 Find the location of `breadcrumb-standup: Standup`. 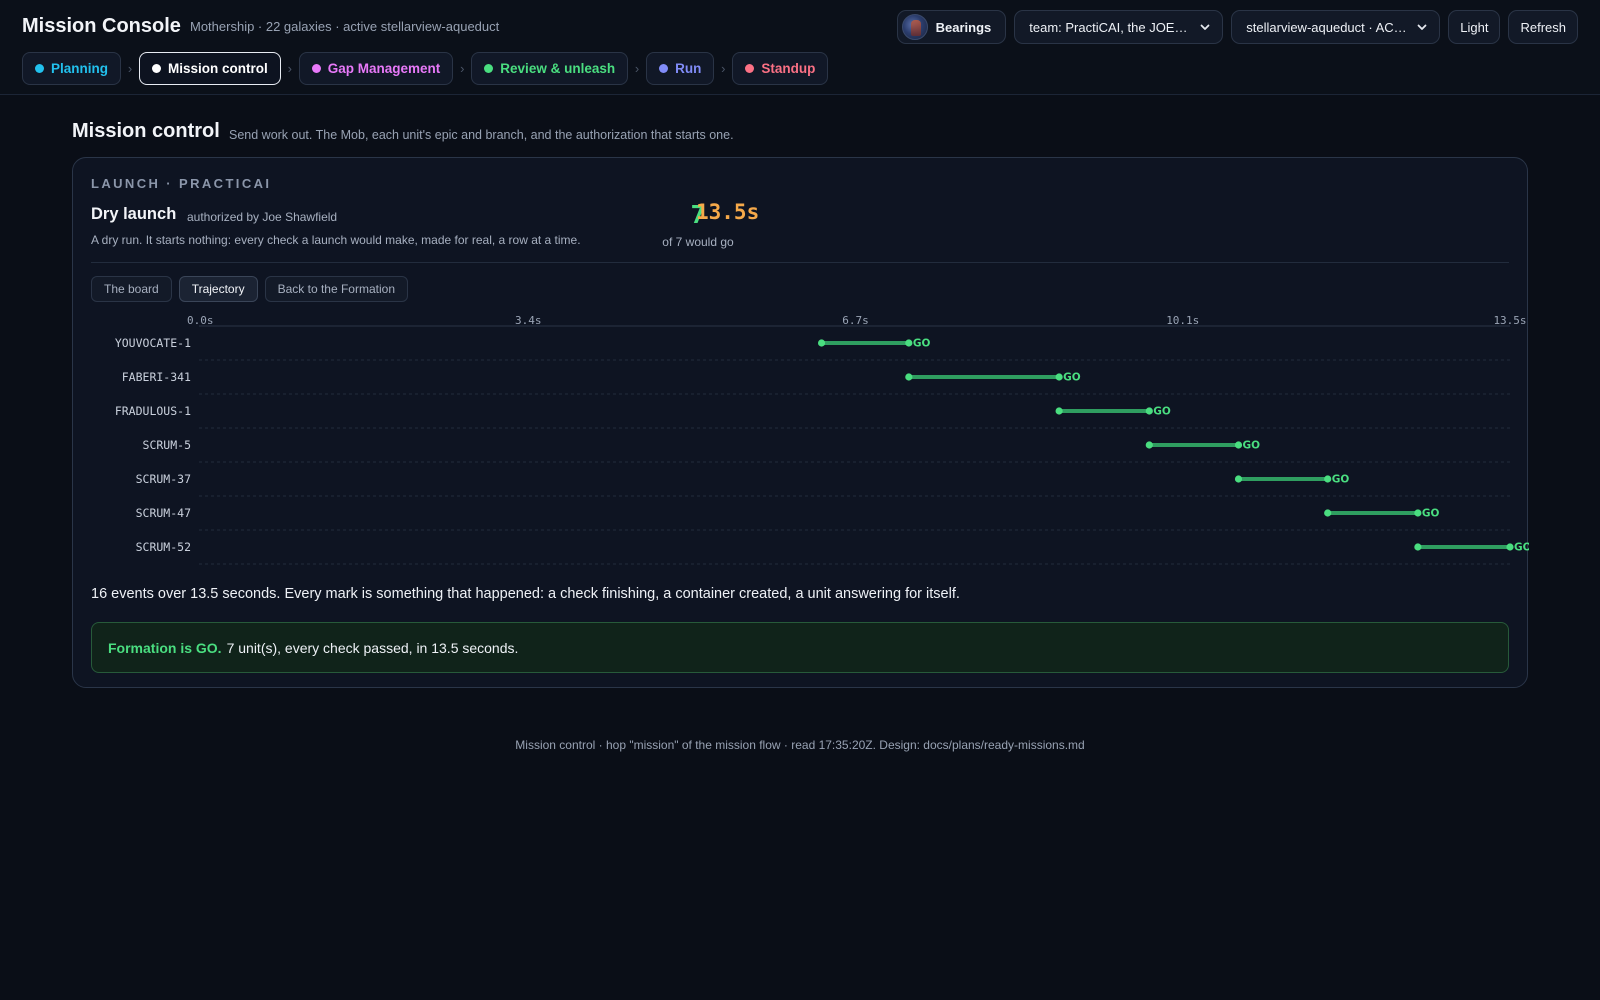

breadcrumb-standup: Standup is located at coordinates (780, 68).